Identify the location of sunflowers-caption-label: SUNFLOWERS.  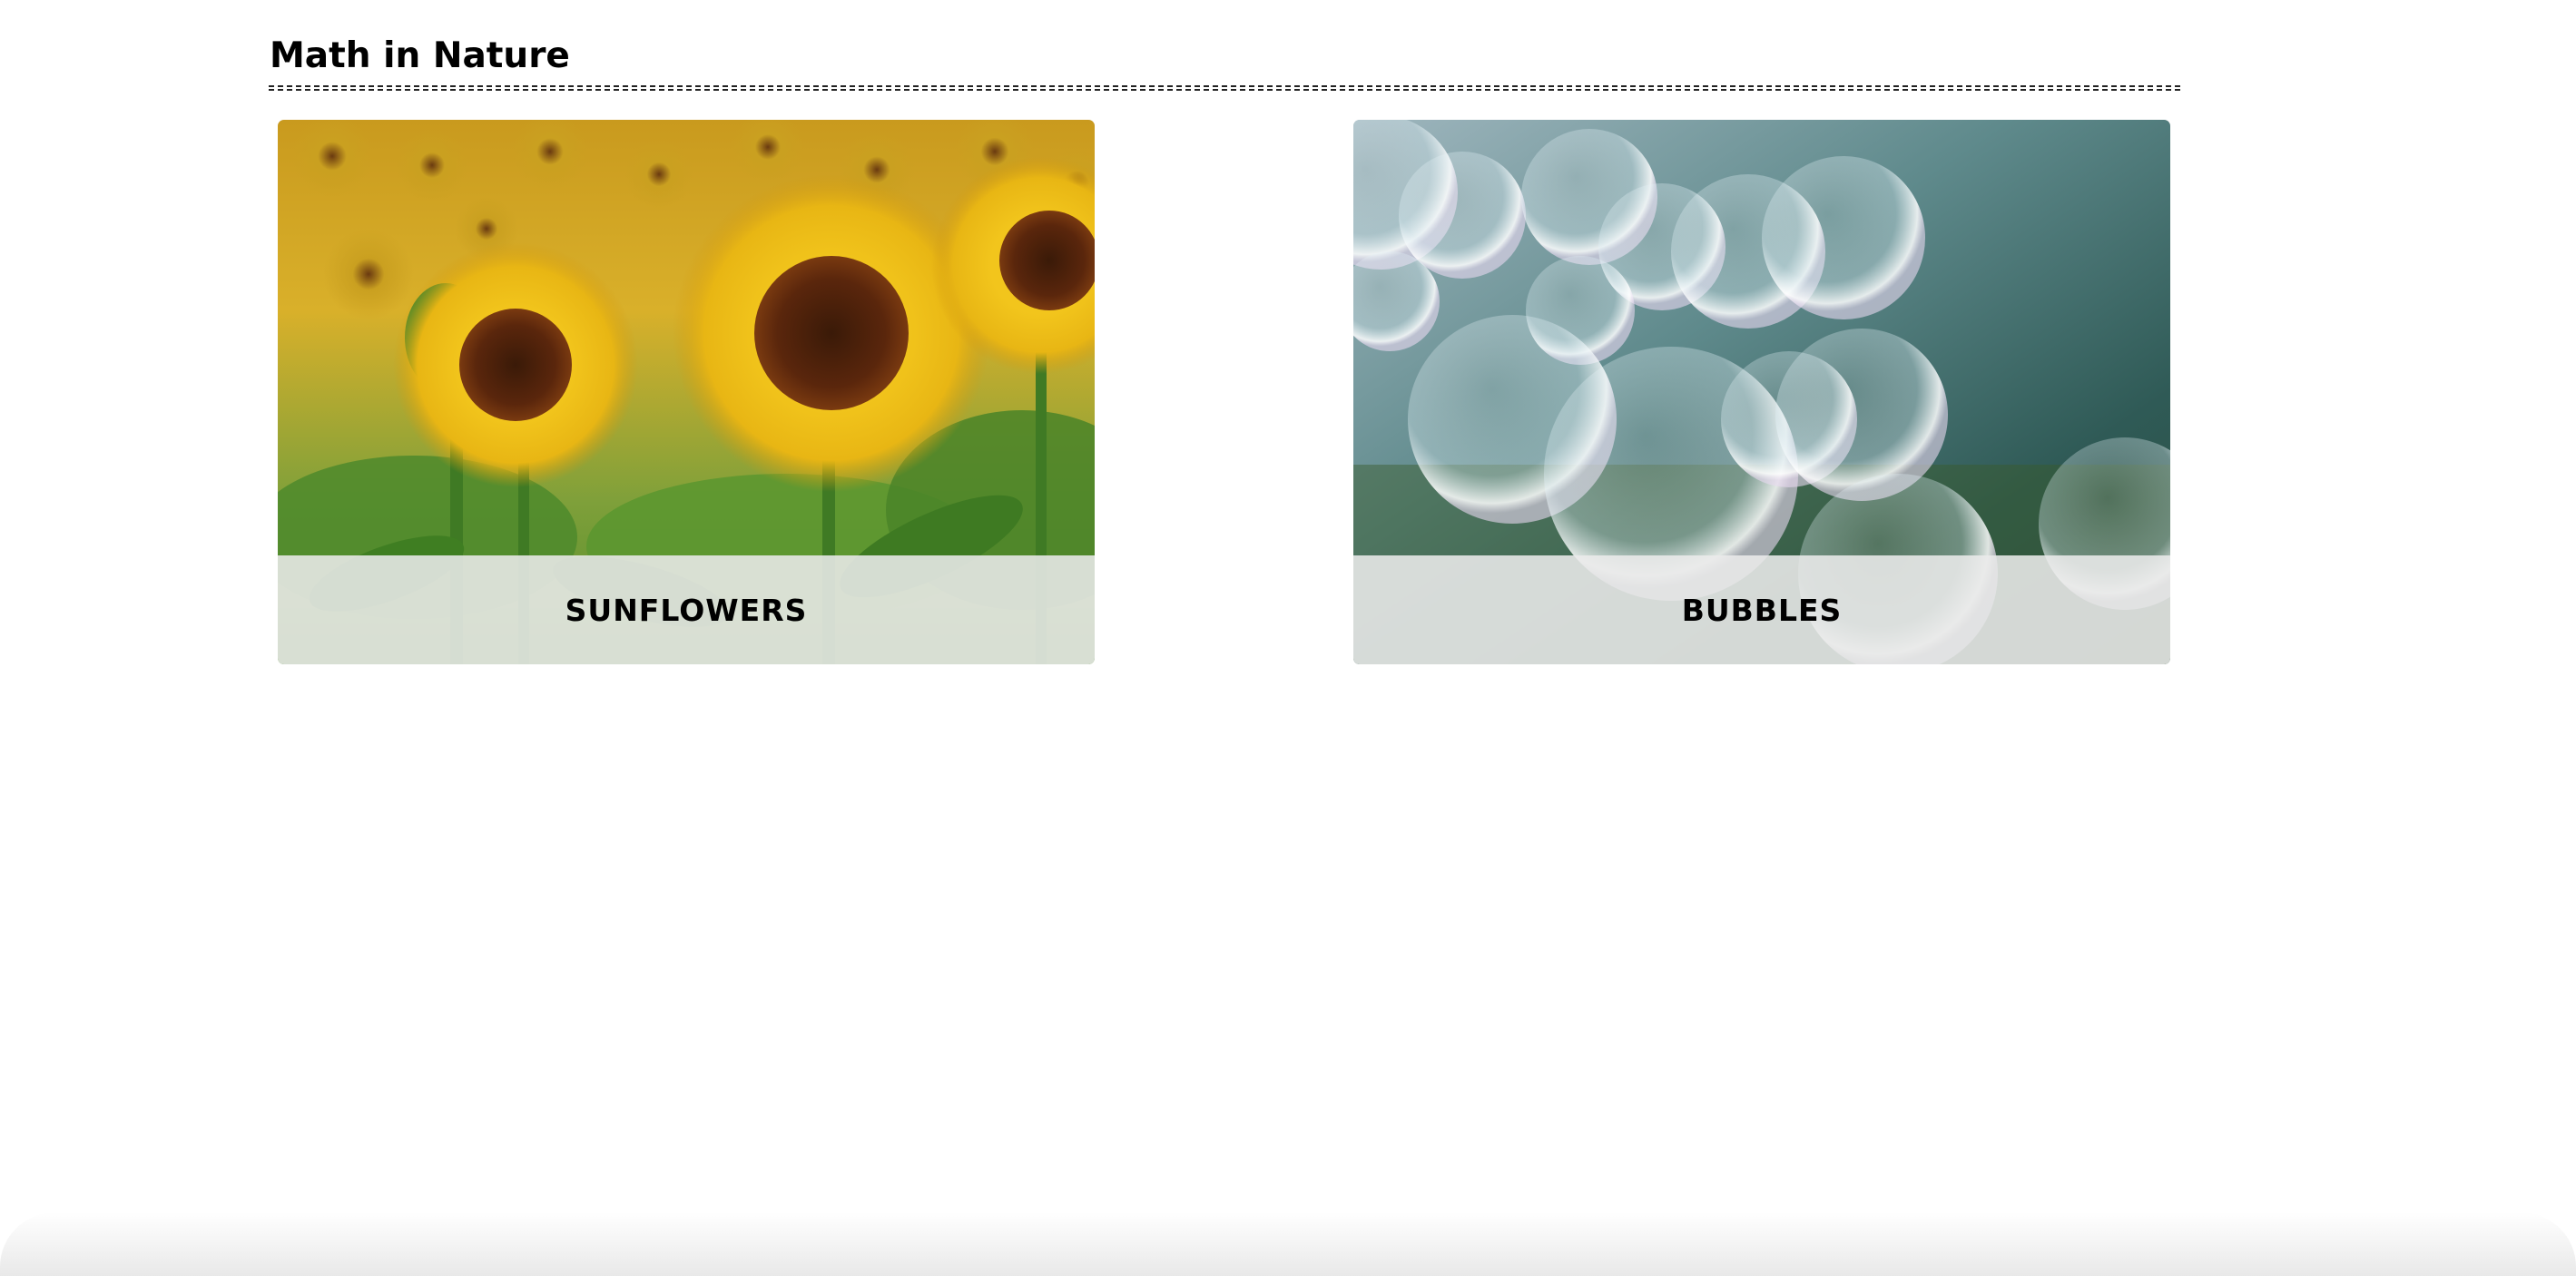
(686, 610).